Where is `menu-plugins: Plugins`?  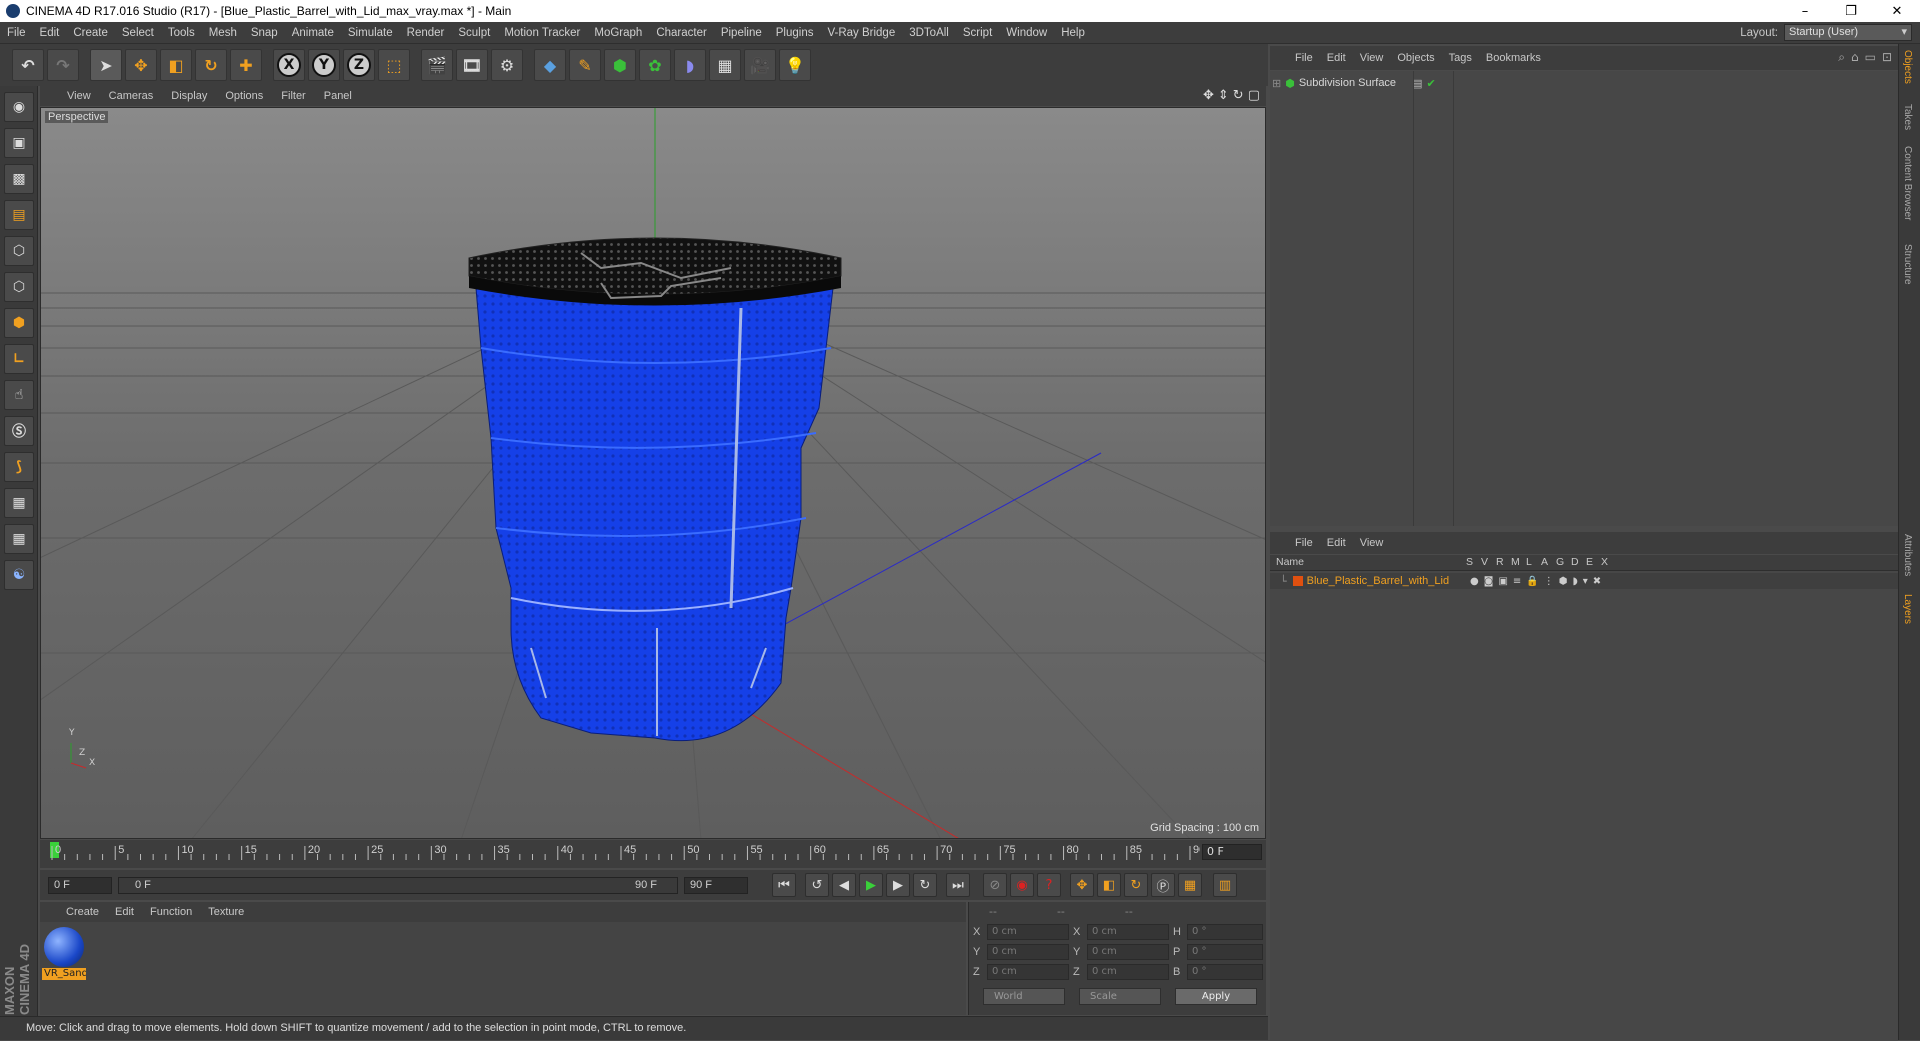 menu-plugins: Plugins is located at coordinates (795, 33).